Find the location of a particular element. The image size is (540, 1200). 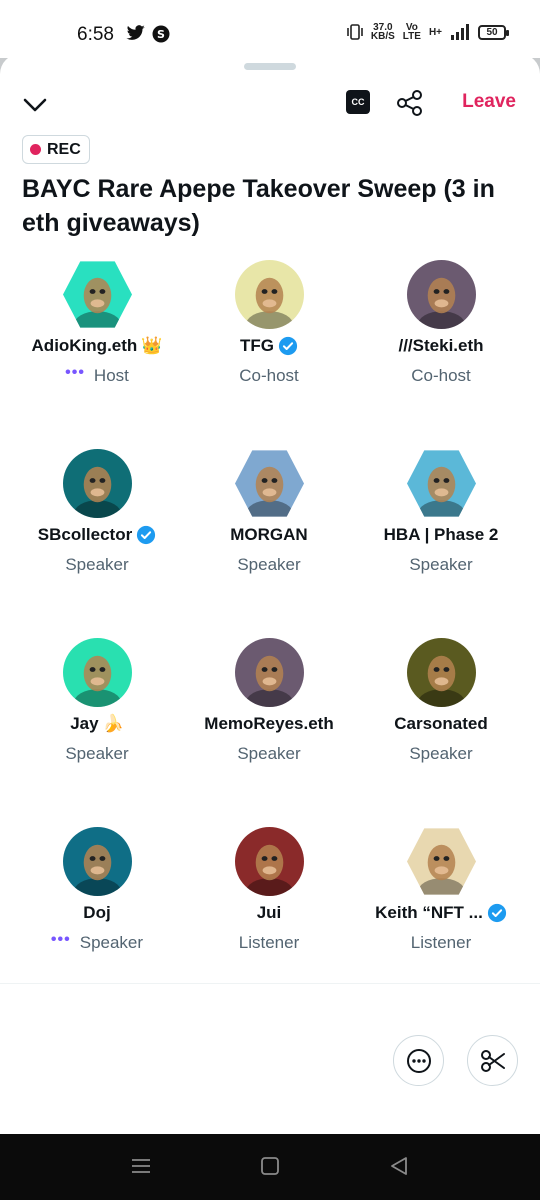

participant-name-text: ///Steki.eth is located at coordinates (441, 345).